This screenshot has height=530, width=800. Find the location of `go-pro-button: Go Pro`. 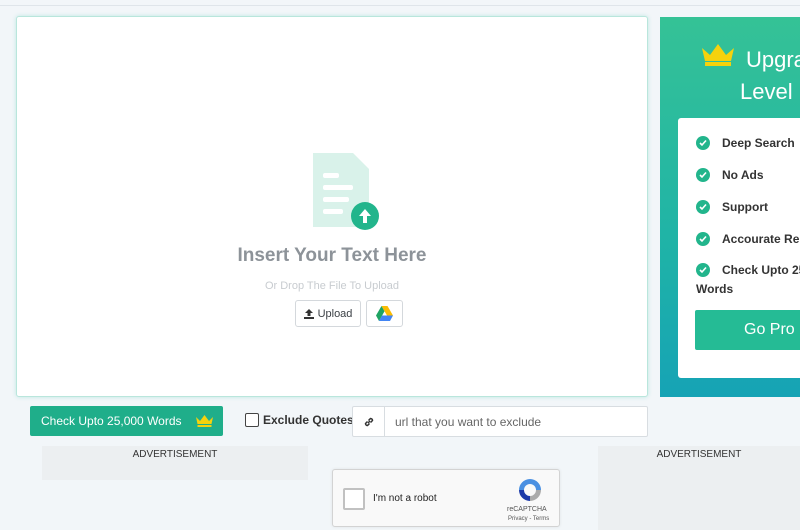

go-pro-button: Go Pro is located at coordinates (747, 330).